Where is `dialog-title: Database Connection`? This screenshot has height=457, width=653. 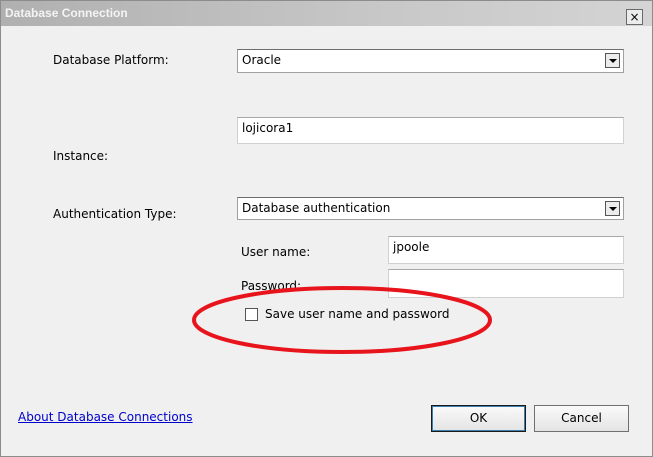 dialog-title: Database Connection is located at coordinates (66, 13).